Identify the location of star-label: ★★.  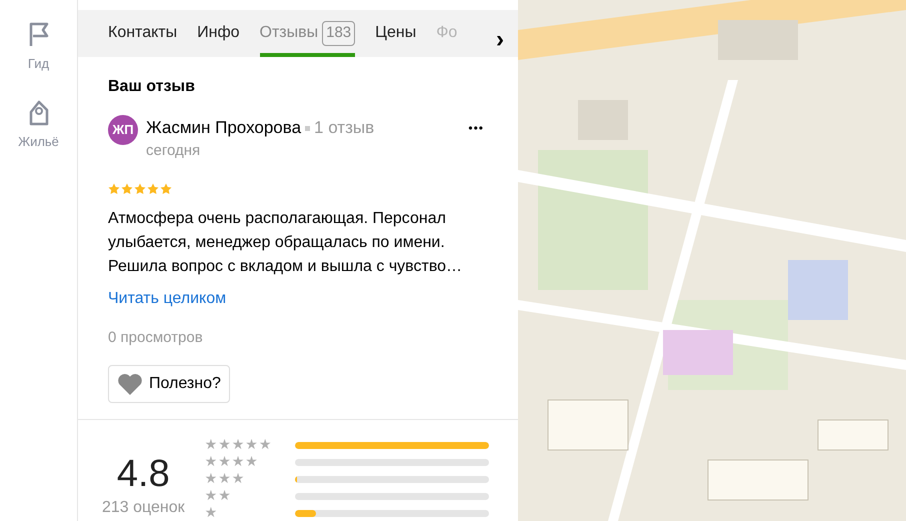
(218, 496).